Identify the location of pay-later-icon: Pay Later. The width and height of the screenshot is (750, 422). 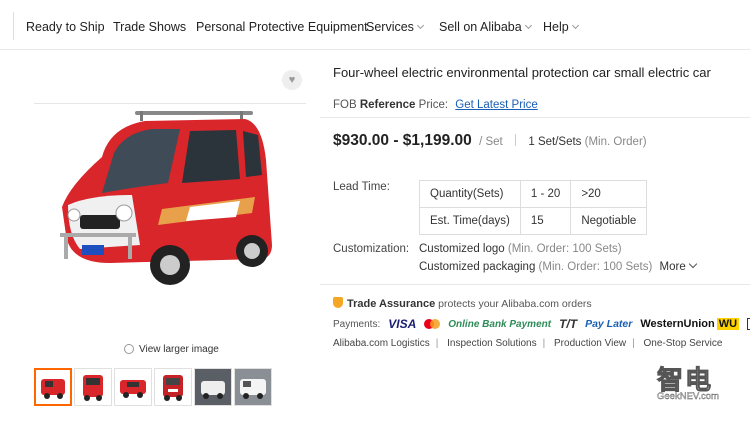
(609, 324).